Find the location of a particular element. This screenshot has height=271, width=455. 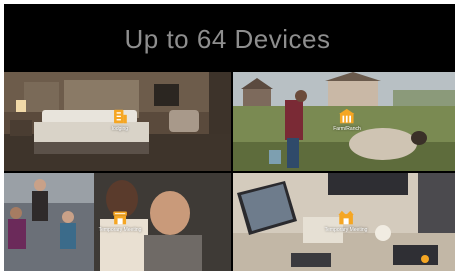

meeting-label-right: Temporary Meeting is located at coordinates (346, 230).